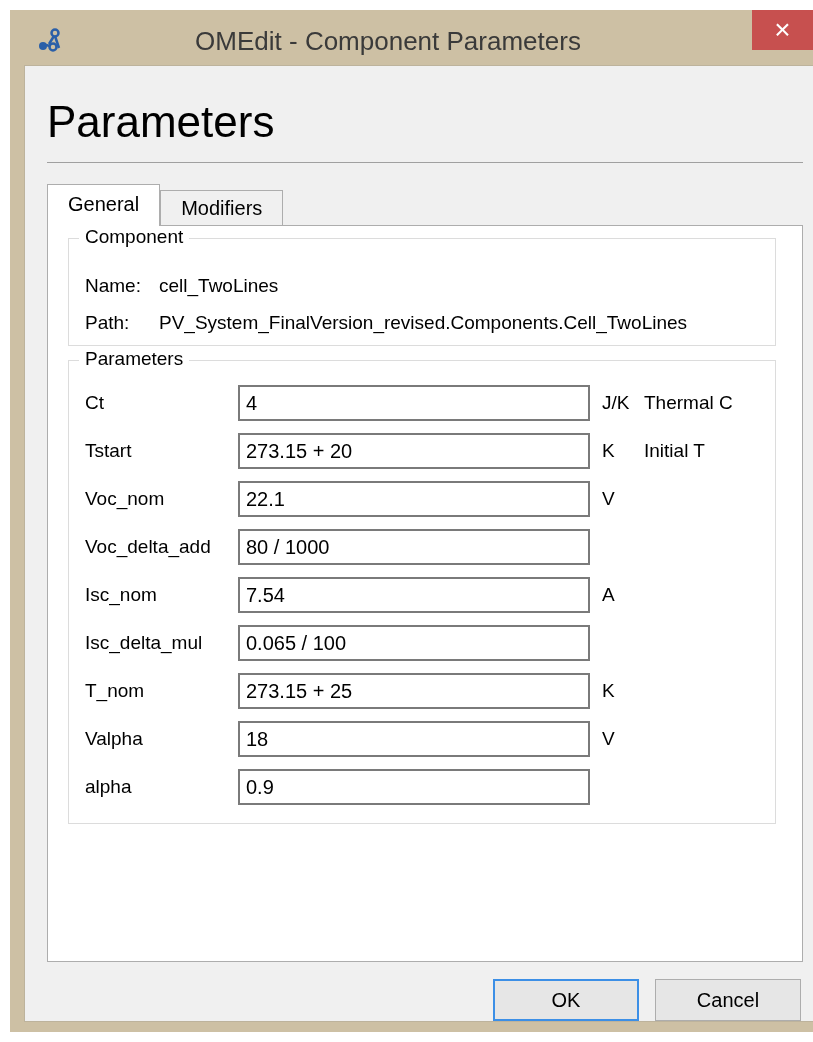  Describe the element at coordinates (414, 643) in the screenshot. I see `parameter-input: 0.065 / 100` at that location.